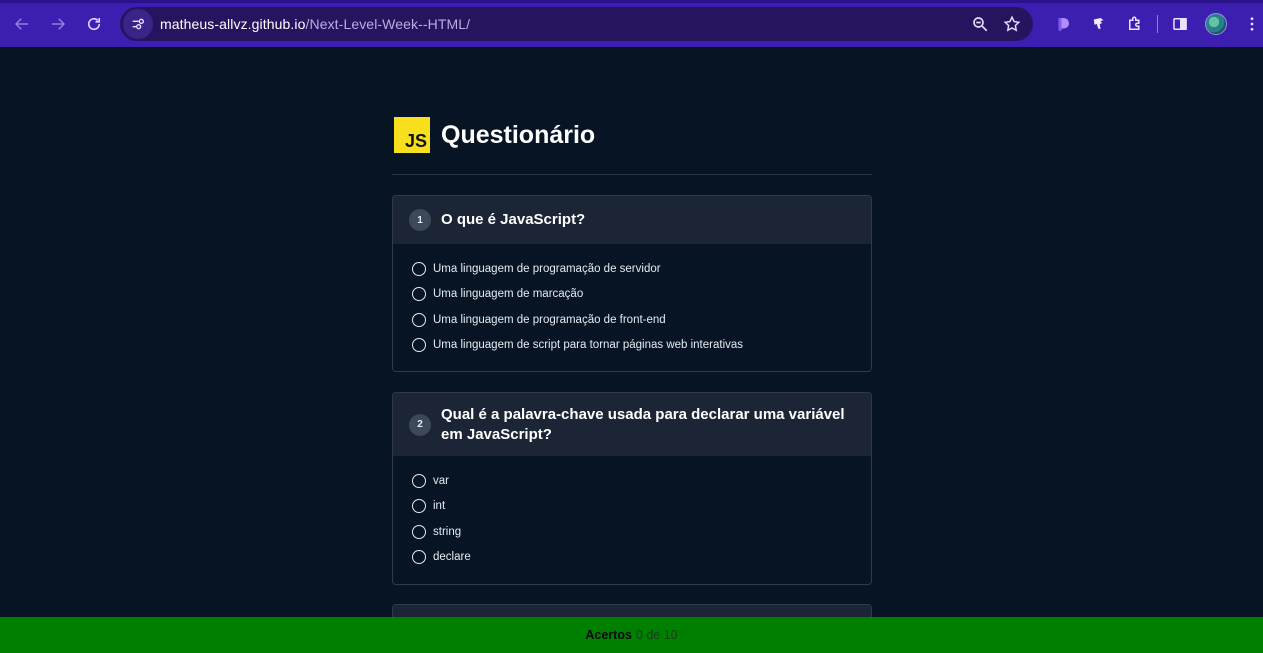  I want to click on js-logo-text: JS, so click(415, 141).